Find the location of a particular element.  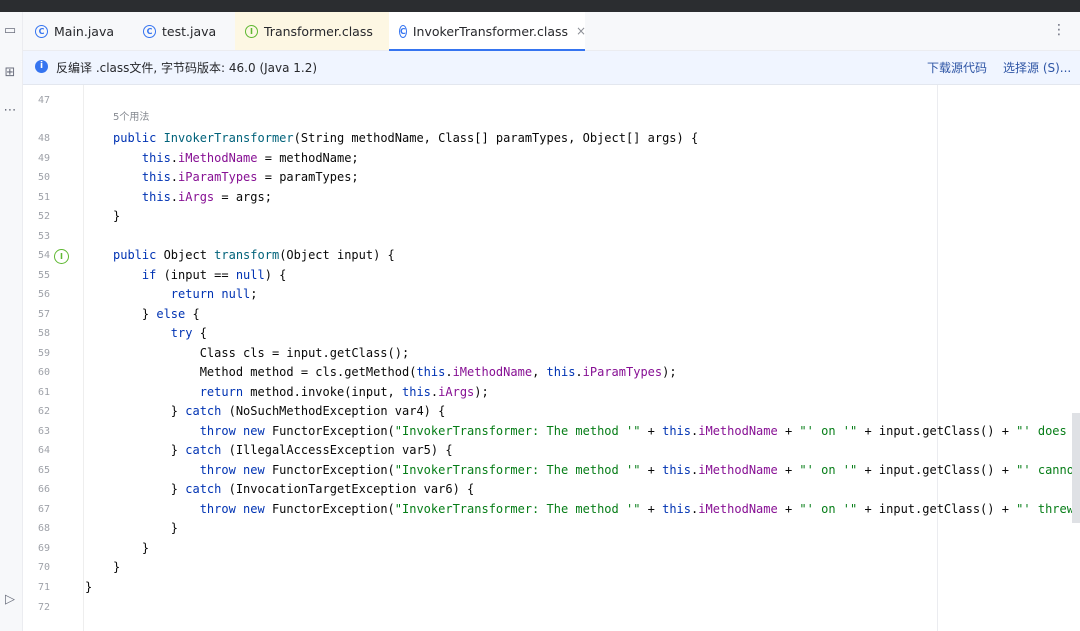

tab-test-java: C test.java is located at coordinates (189, 31).